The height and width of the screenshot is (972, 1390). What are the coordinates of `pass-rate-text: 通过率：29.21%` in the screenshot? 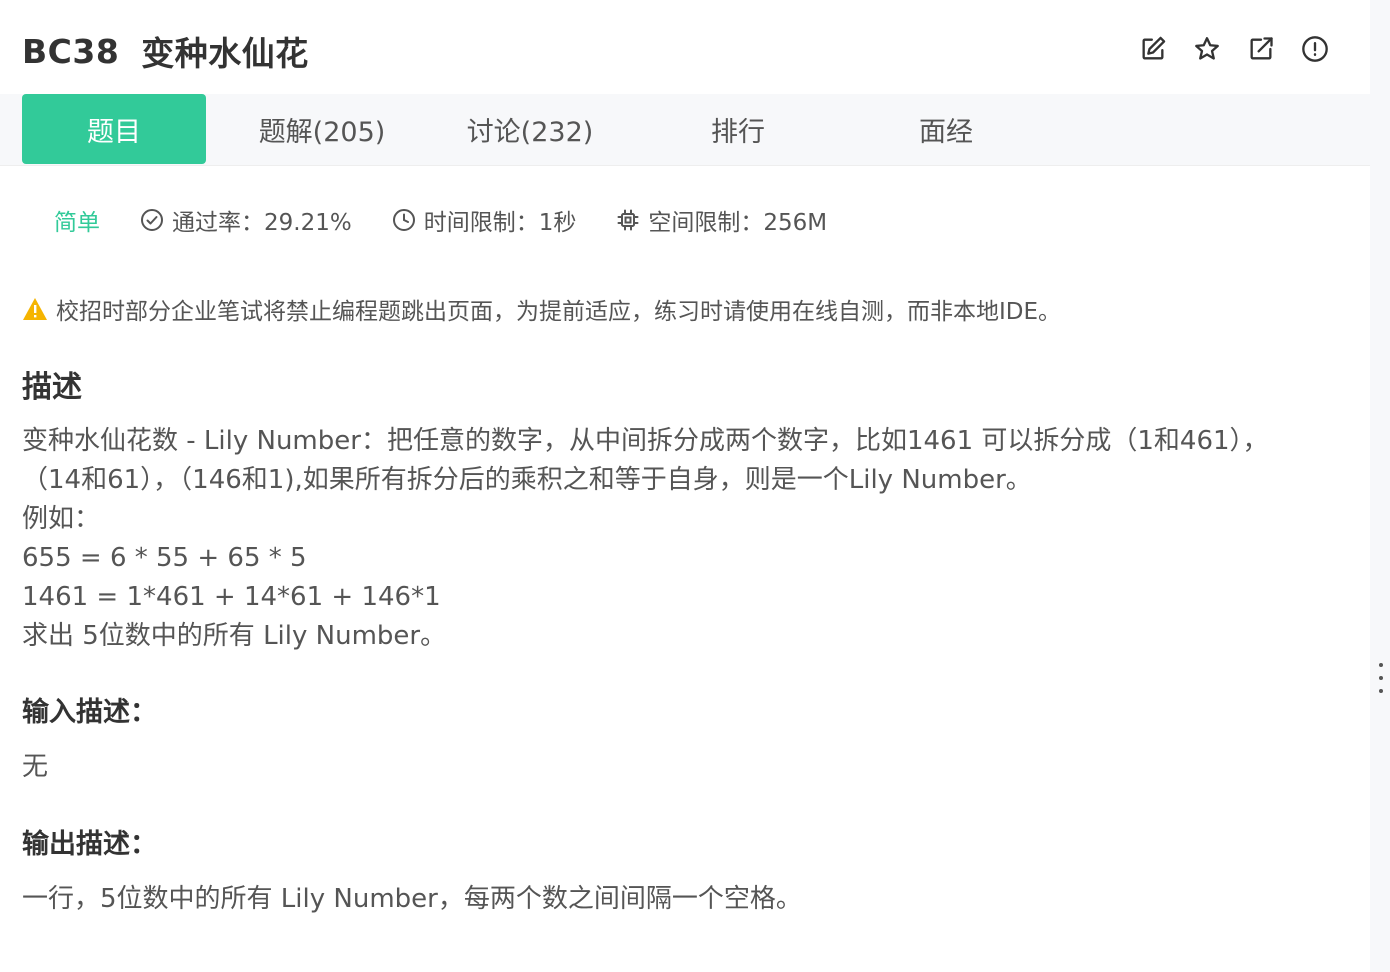 It's located at (262, 223).